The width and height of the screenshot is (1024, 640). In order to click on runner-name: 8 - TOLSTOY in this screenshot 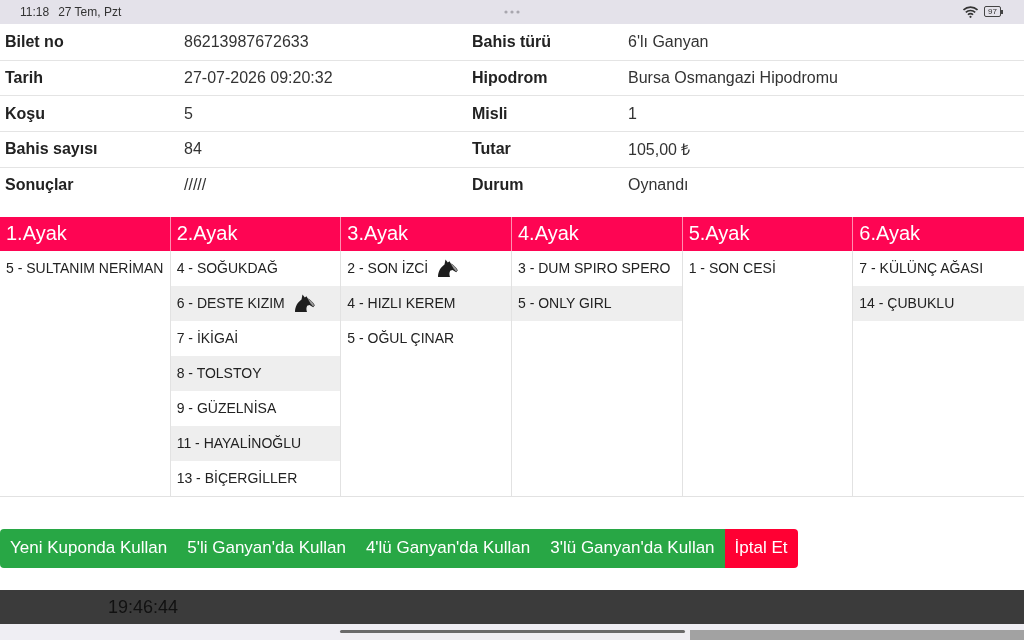, I will do `click(219, 373)`.